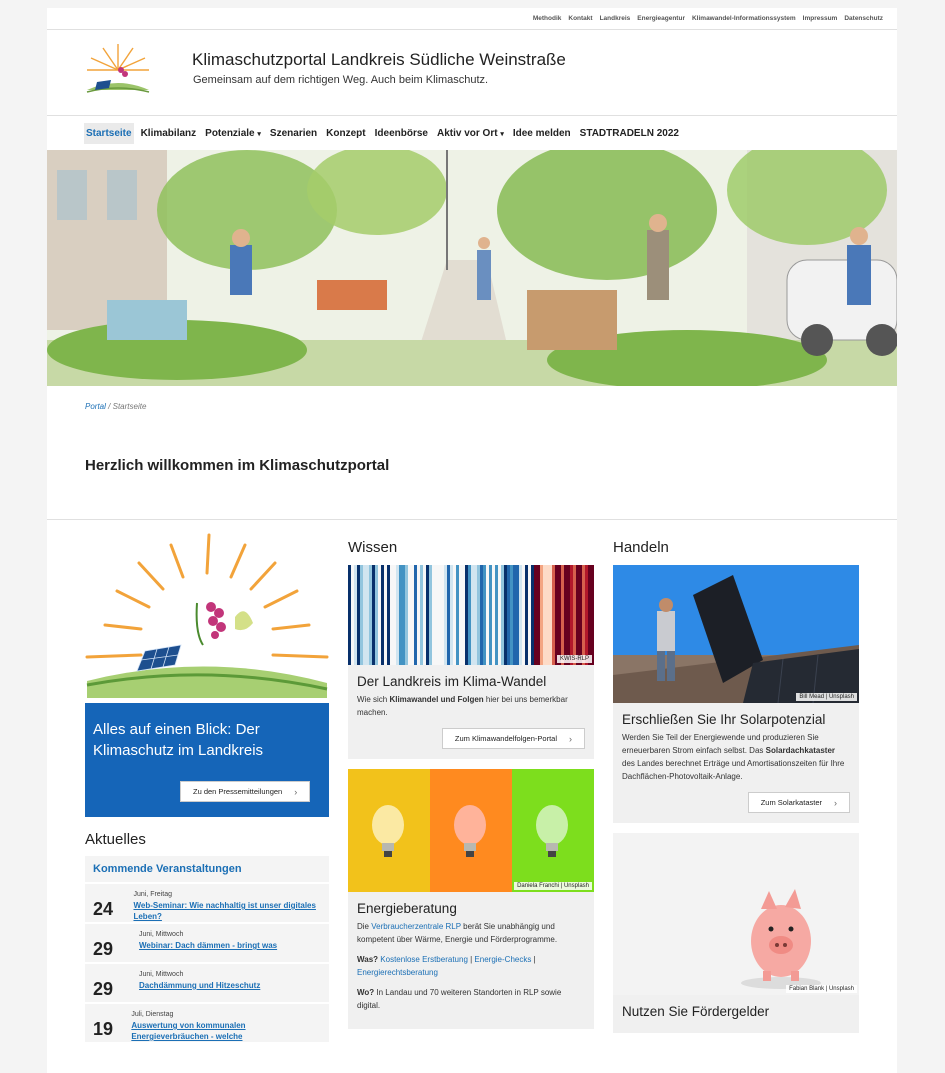 The height and width of the screenshot is (1073, 945). I want to click on warming-stripes-image: KWIS-RLP, so click(471, 615).